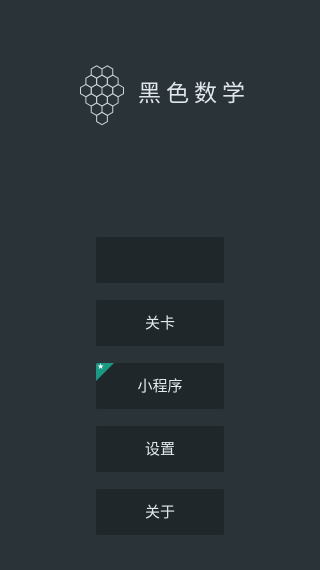 This screenshot has width=320, height=570. Describe the element at coordinates (160, 323) in the screenshot. I see `levels-button: 关卡` at that location.